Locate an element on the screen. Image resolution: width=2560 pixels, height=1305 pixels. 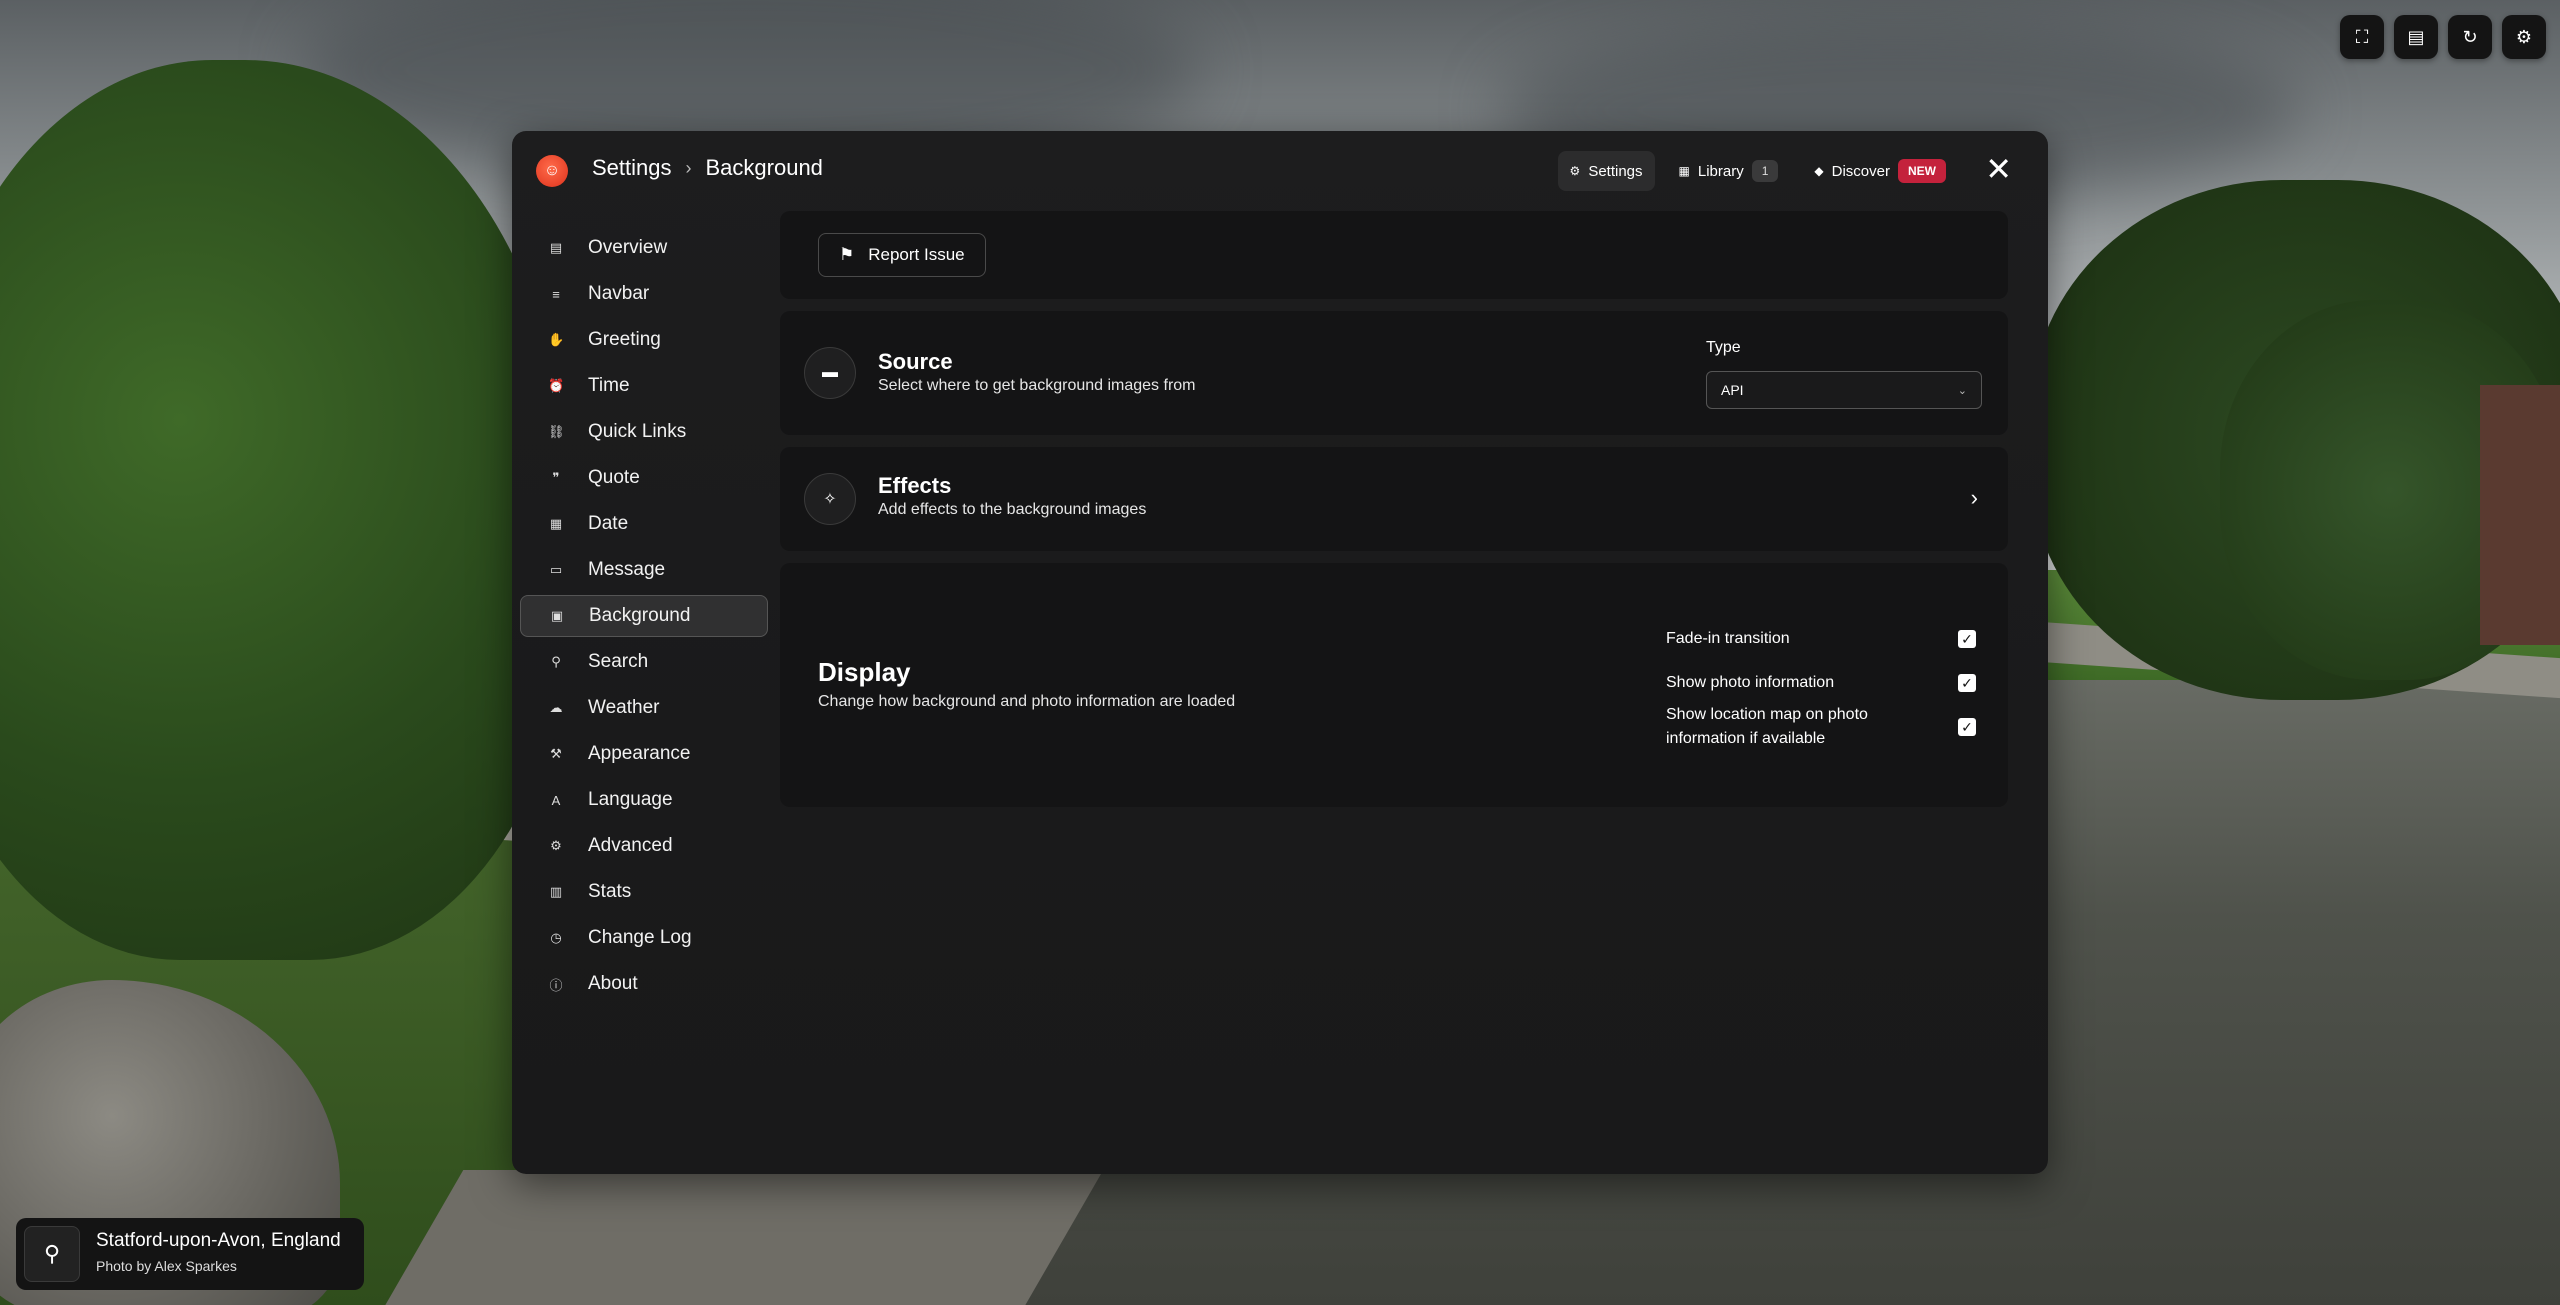
tab-settings-label: Settings is located at coordinates (1615, 171).